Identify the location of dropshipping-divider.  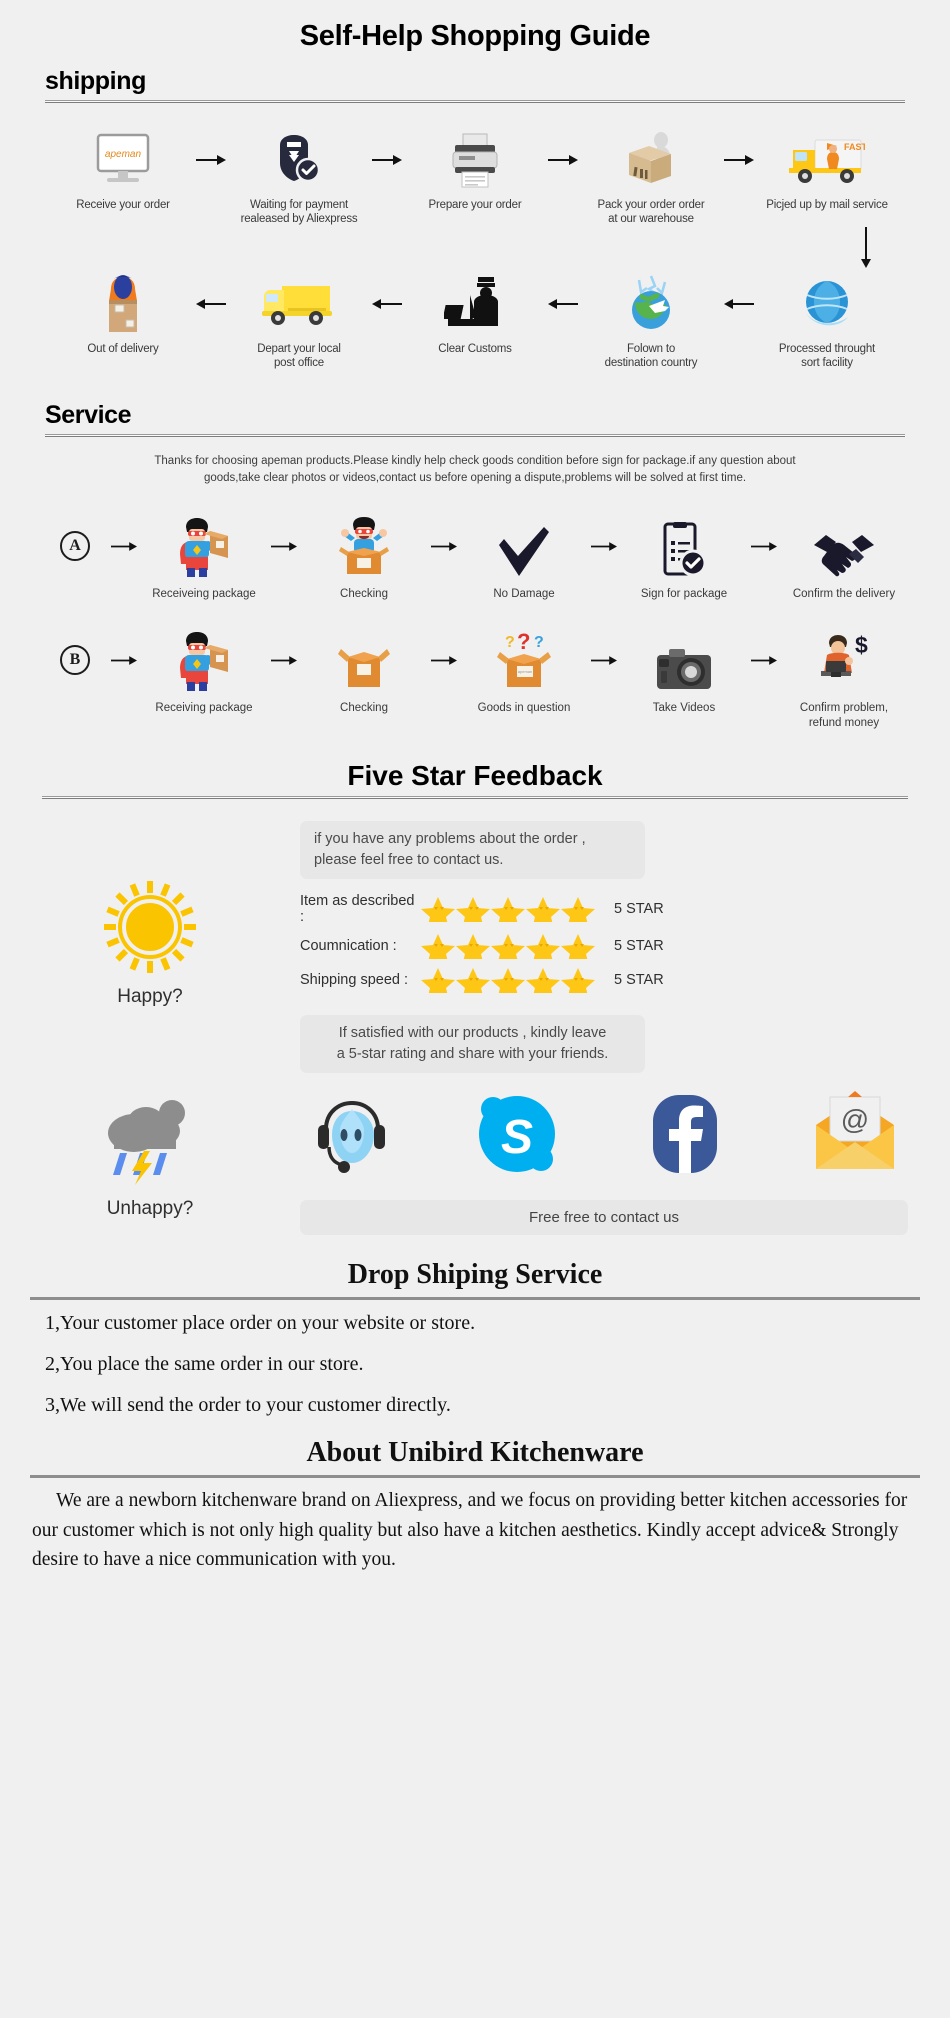
(475, 1299).